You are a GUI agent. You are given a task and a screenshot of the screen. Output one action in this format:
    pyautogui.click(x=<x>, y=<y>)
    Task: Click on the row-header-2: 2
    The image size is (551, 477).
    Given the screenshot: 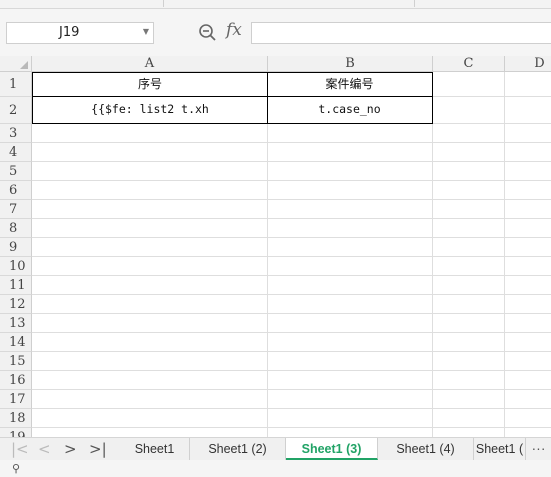 What is the action you would take?
    pyautogui.click(x=16, y=110)
    